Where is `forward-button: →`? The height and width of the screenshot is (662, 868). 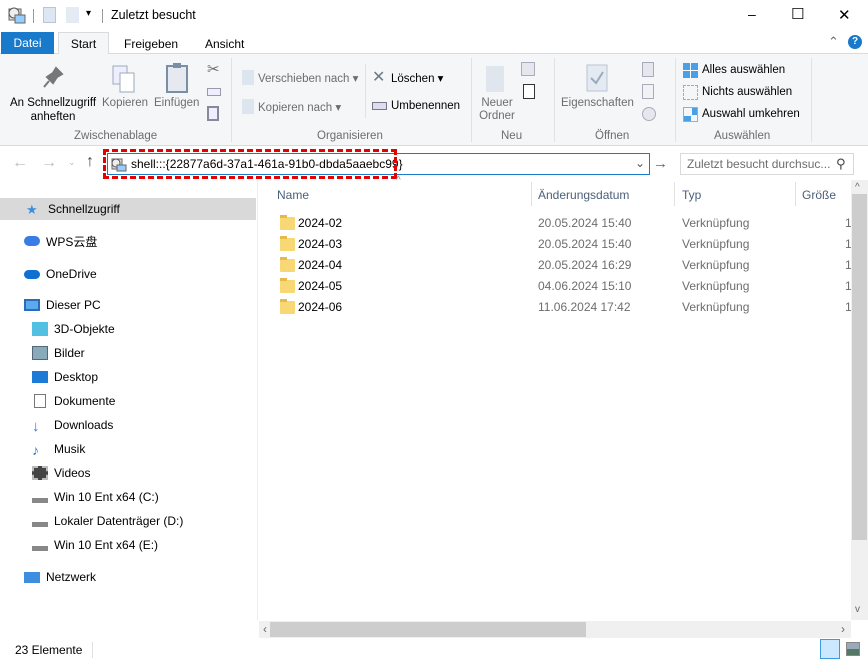 forward-button: → is located at coordinates (49, 163).